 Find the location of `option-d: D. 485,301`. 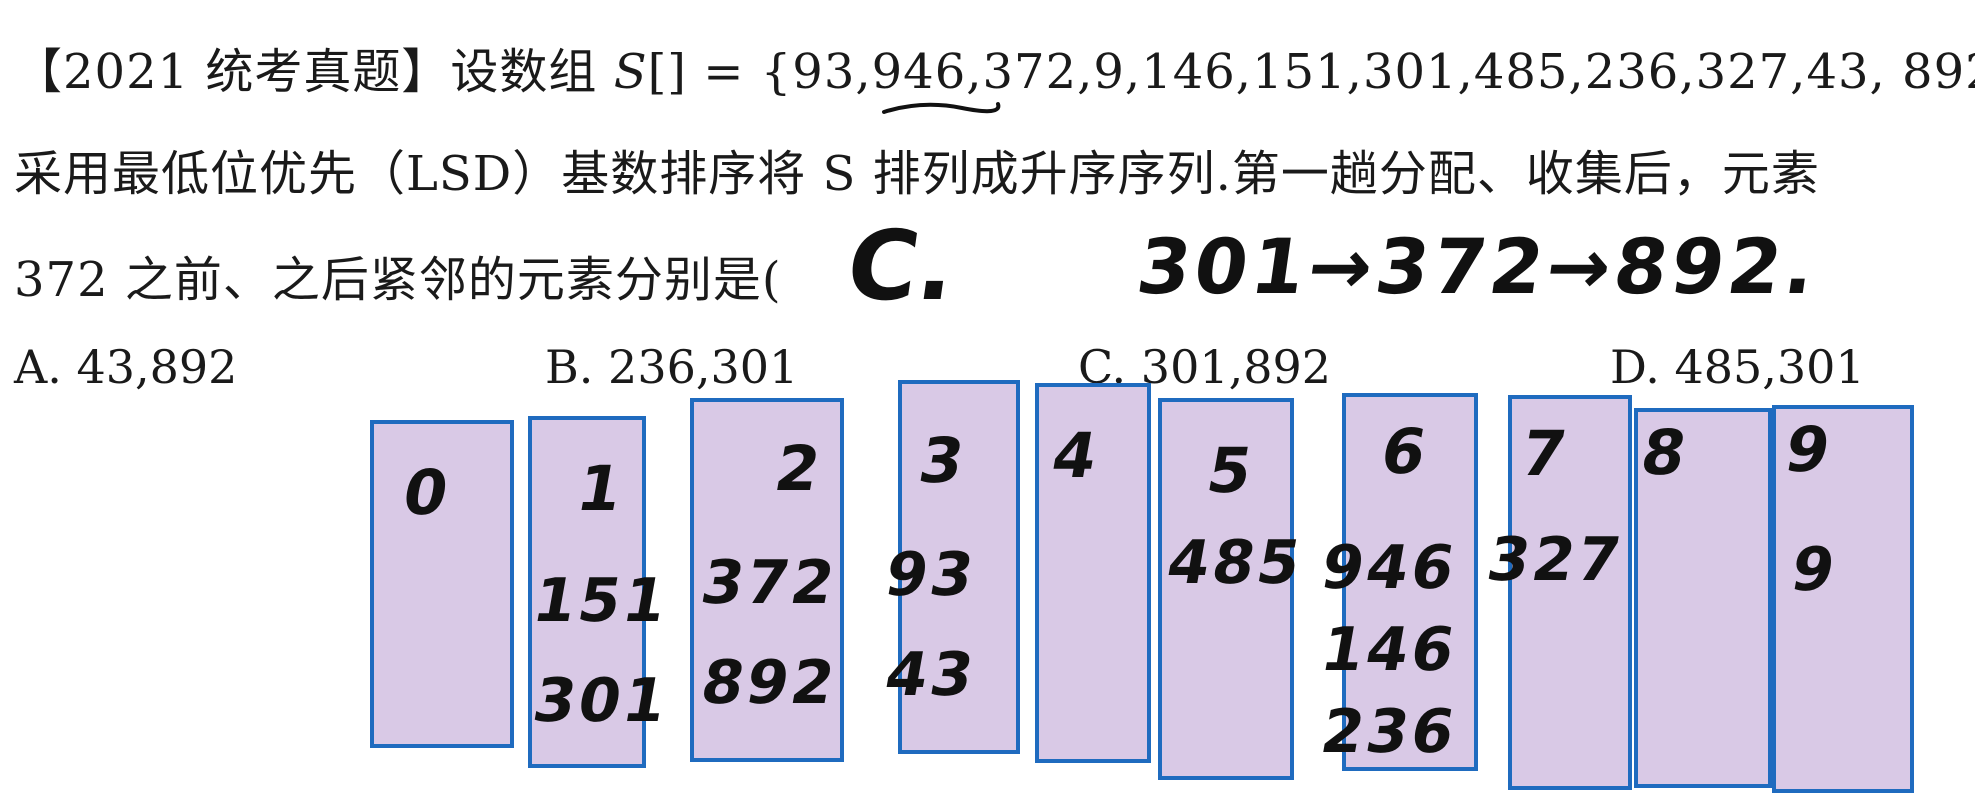

option-d: D. 485,301 is located at coordinates (1737, 367).